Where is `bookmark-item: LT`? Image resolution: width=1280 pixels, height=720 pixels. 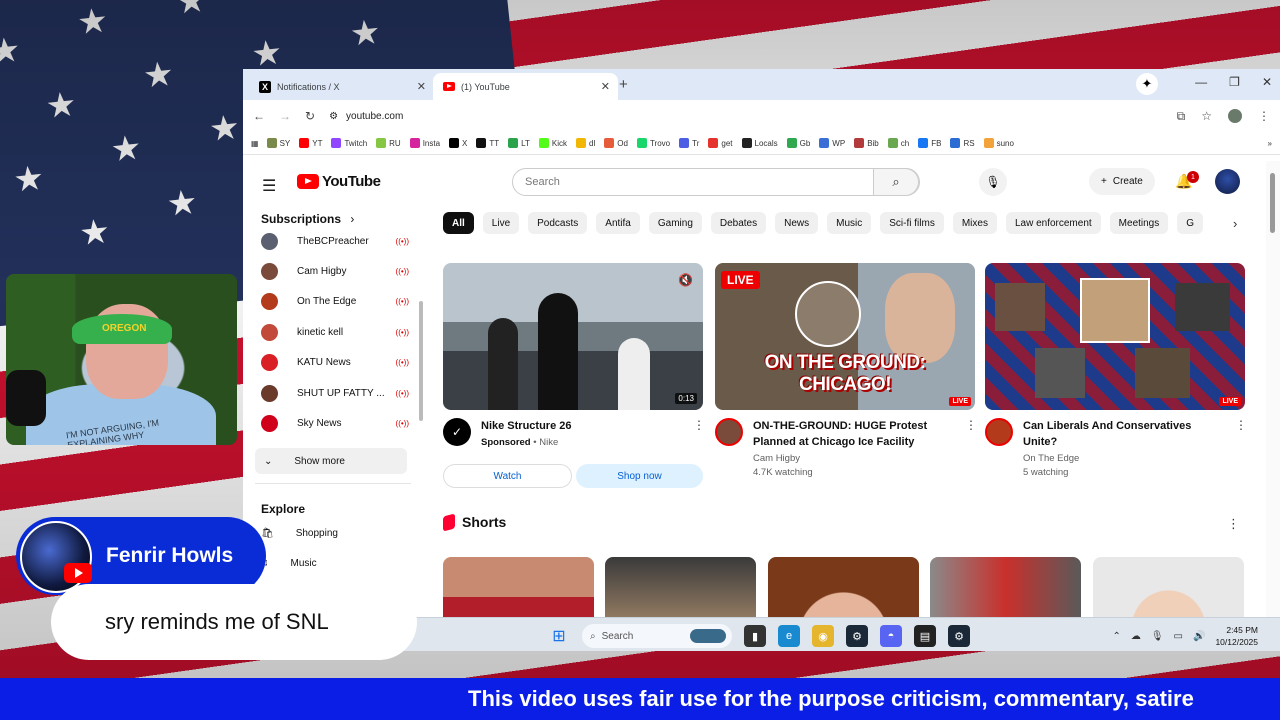 bookmark-item: LT is located at coordinates (519, 143).